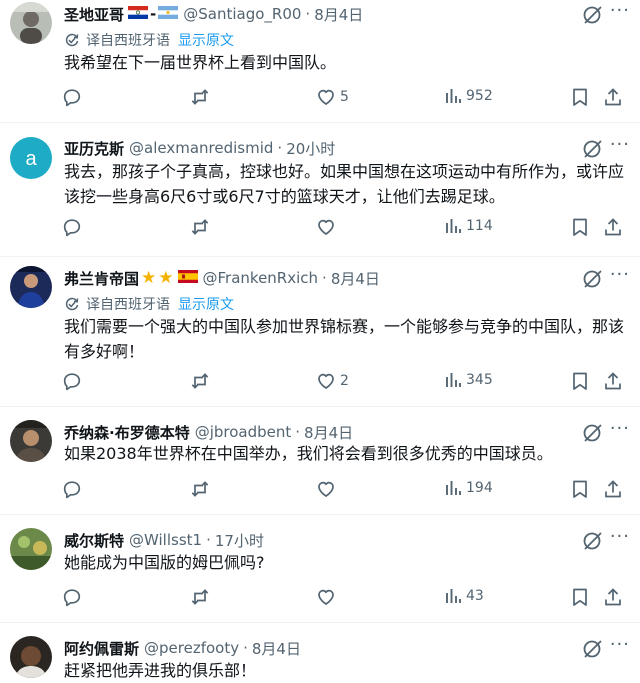  What do you see at coordinates (165, 540) in the screenshot?
I see `user-handle: @Willsst1` at bounding box center [165, 540].